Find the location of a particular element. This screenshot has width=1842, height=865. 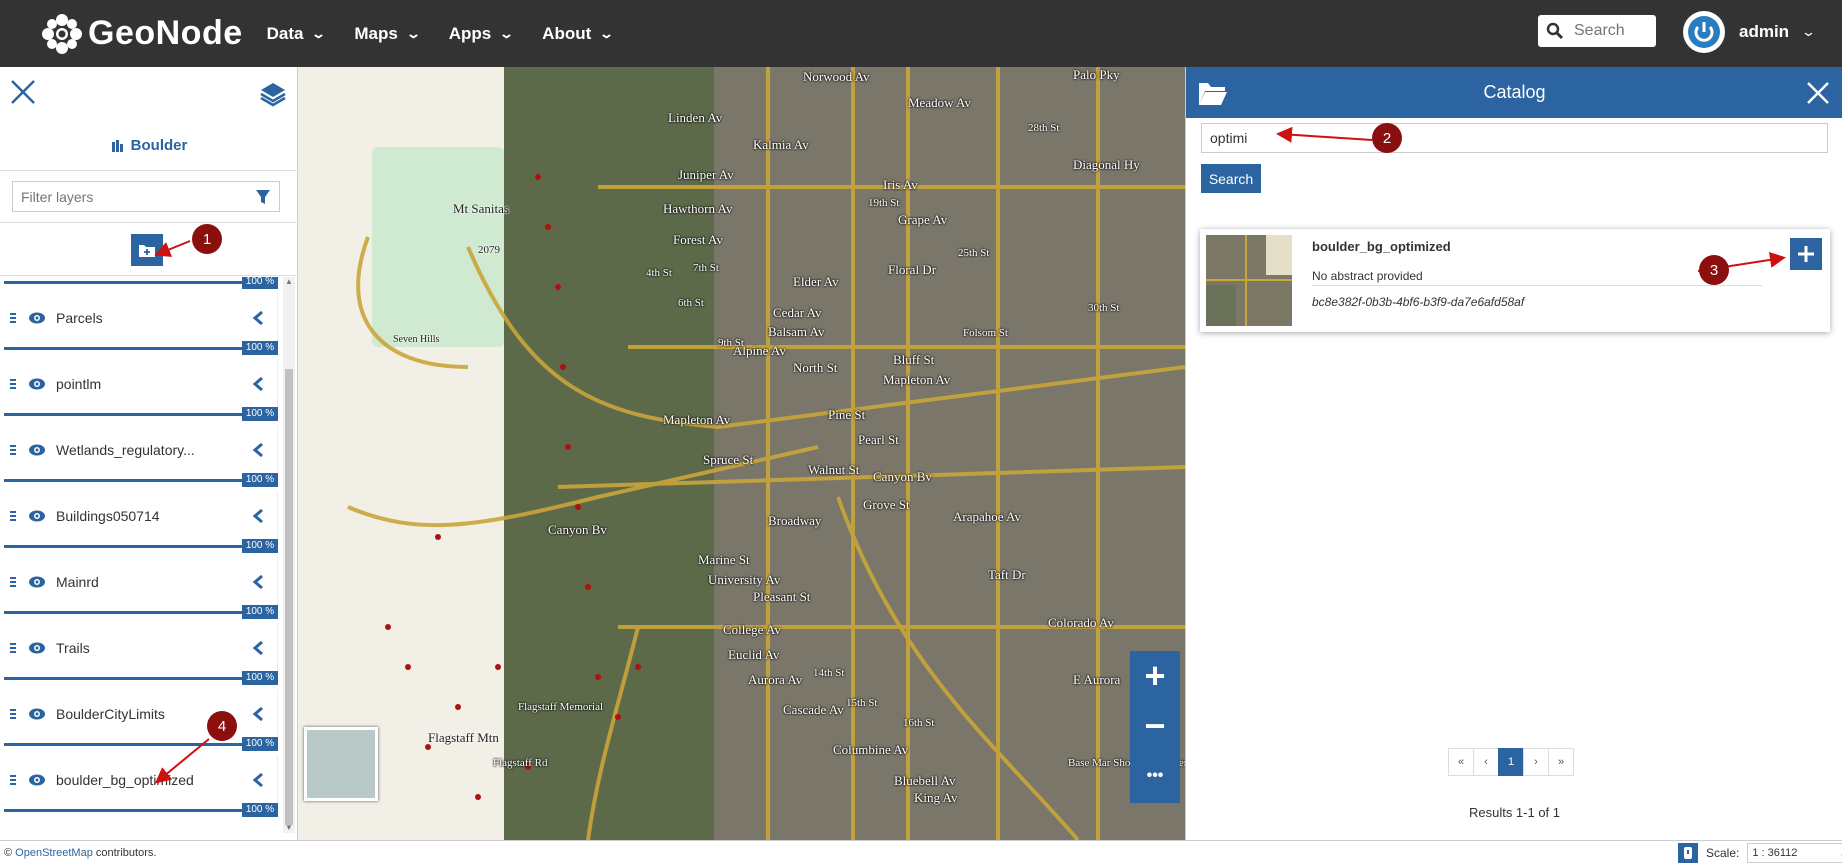

map-label: Grove St is located at coordinates (886, 504).